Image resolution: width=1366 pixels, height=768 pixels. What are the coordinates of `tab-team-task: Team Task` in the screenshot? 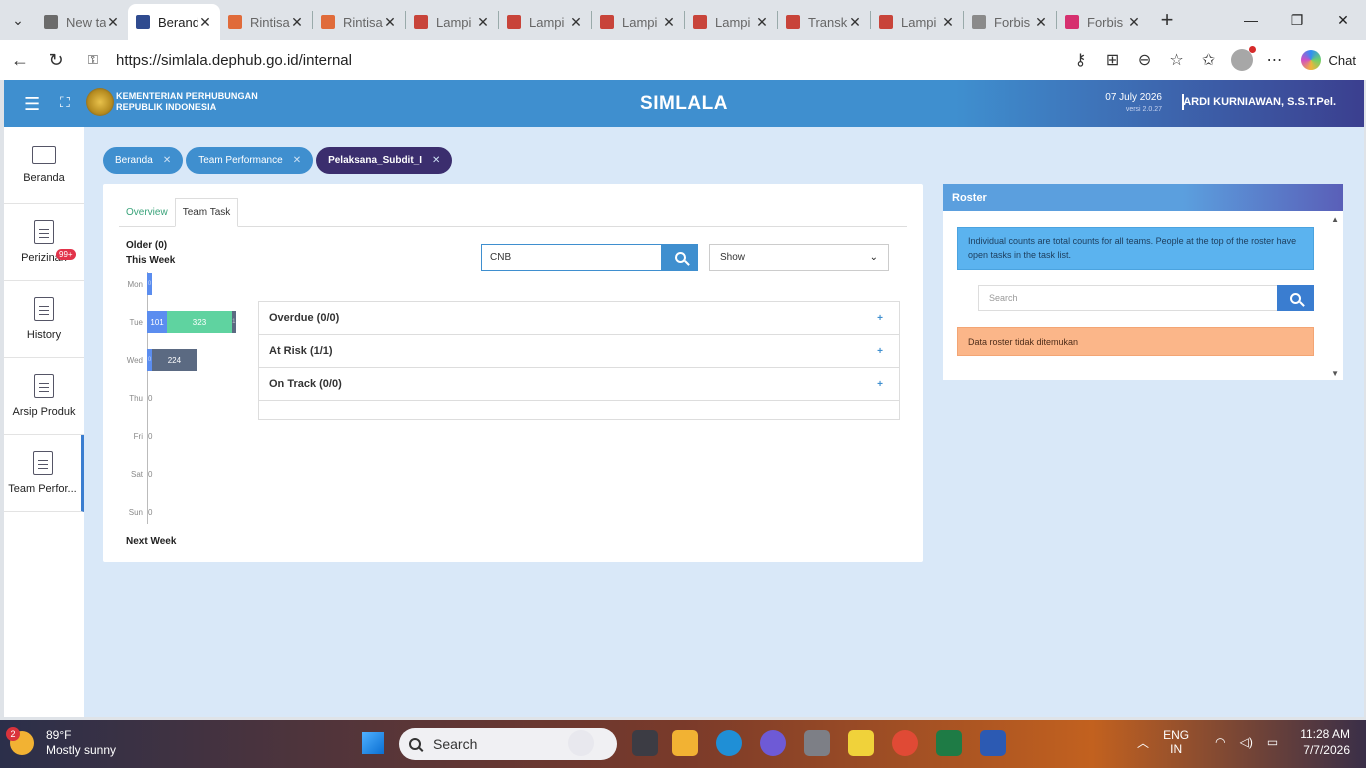 It's located at (206, 212).